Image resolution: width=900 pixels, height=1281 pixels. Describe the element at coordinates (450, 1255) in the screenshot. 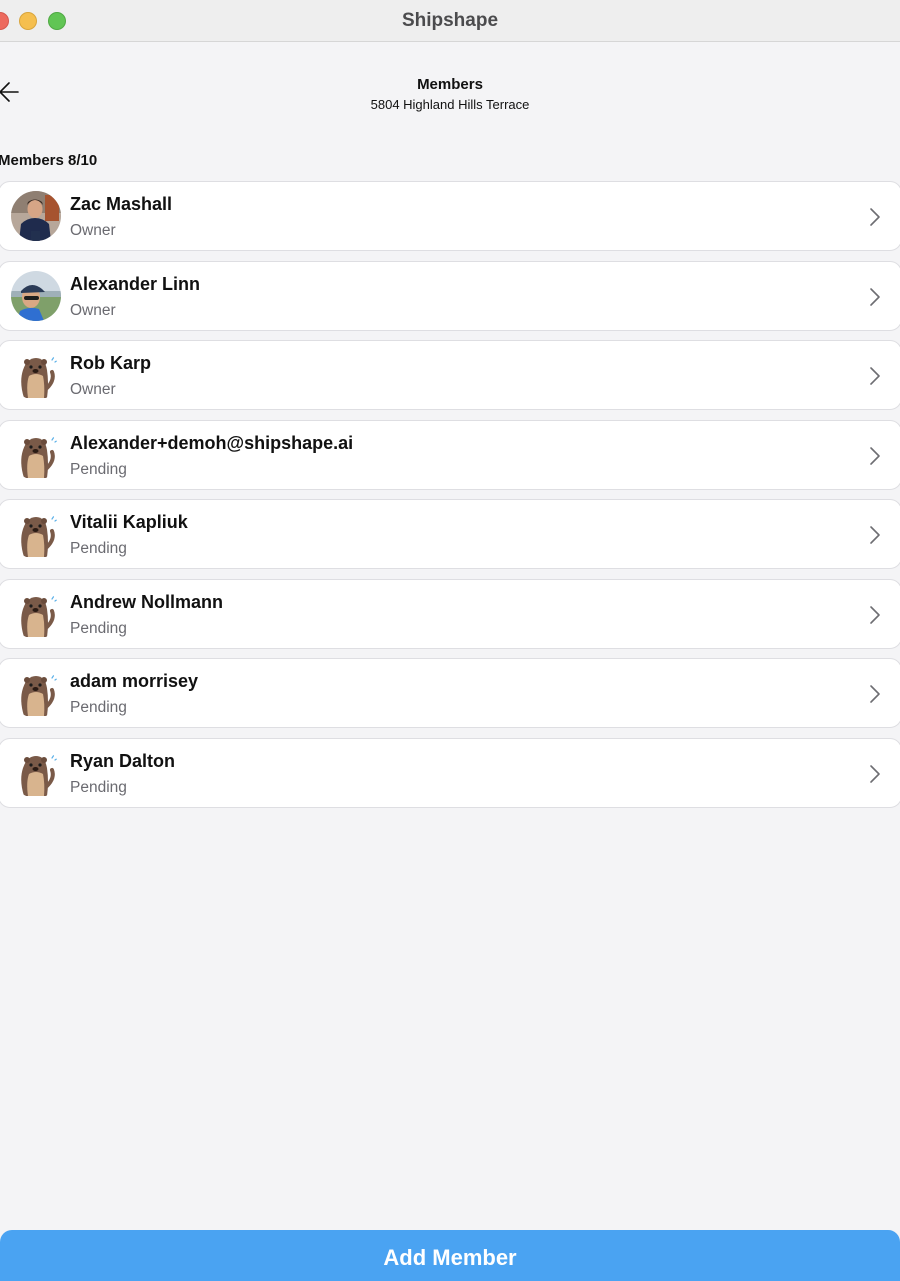

I see `add-member-button: Add Member` at that location.